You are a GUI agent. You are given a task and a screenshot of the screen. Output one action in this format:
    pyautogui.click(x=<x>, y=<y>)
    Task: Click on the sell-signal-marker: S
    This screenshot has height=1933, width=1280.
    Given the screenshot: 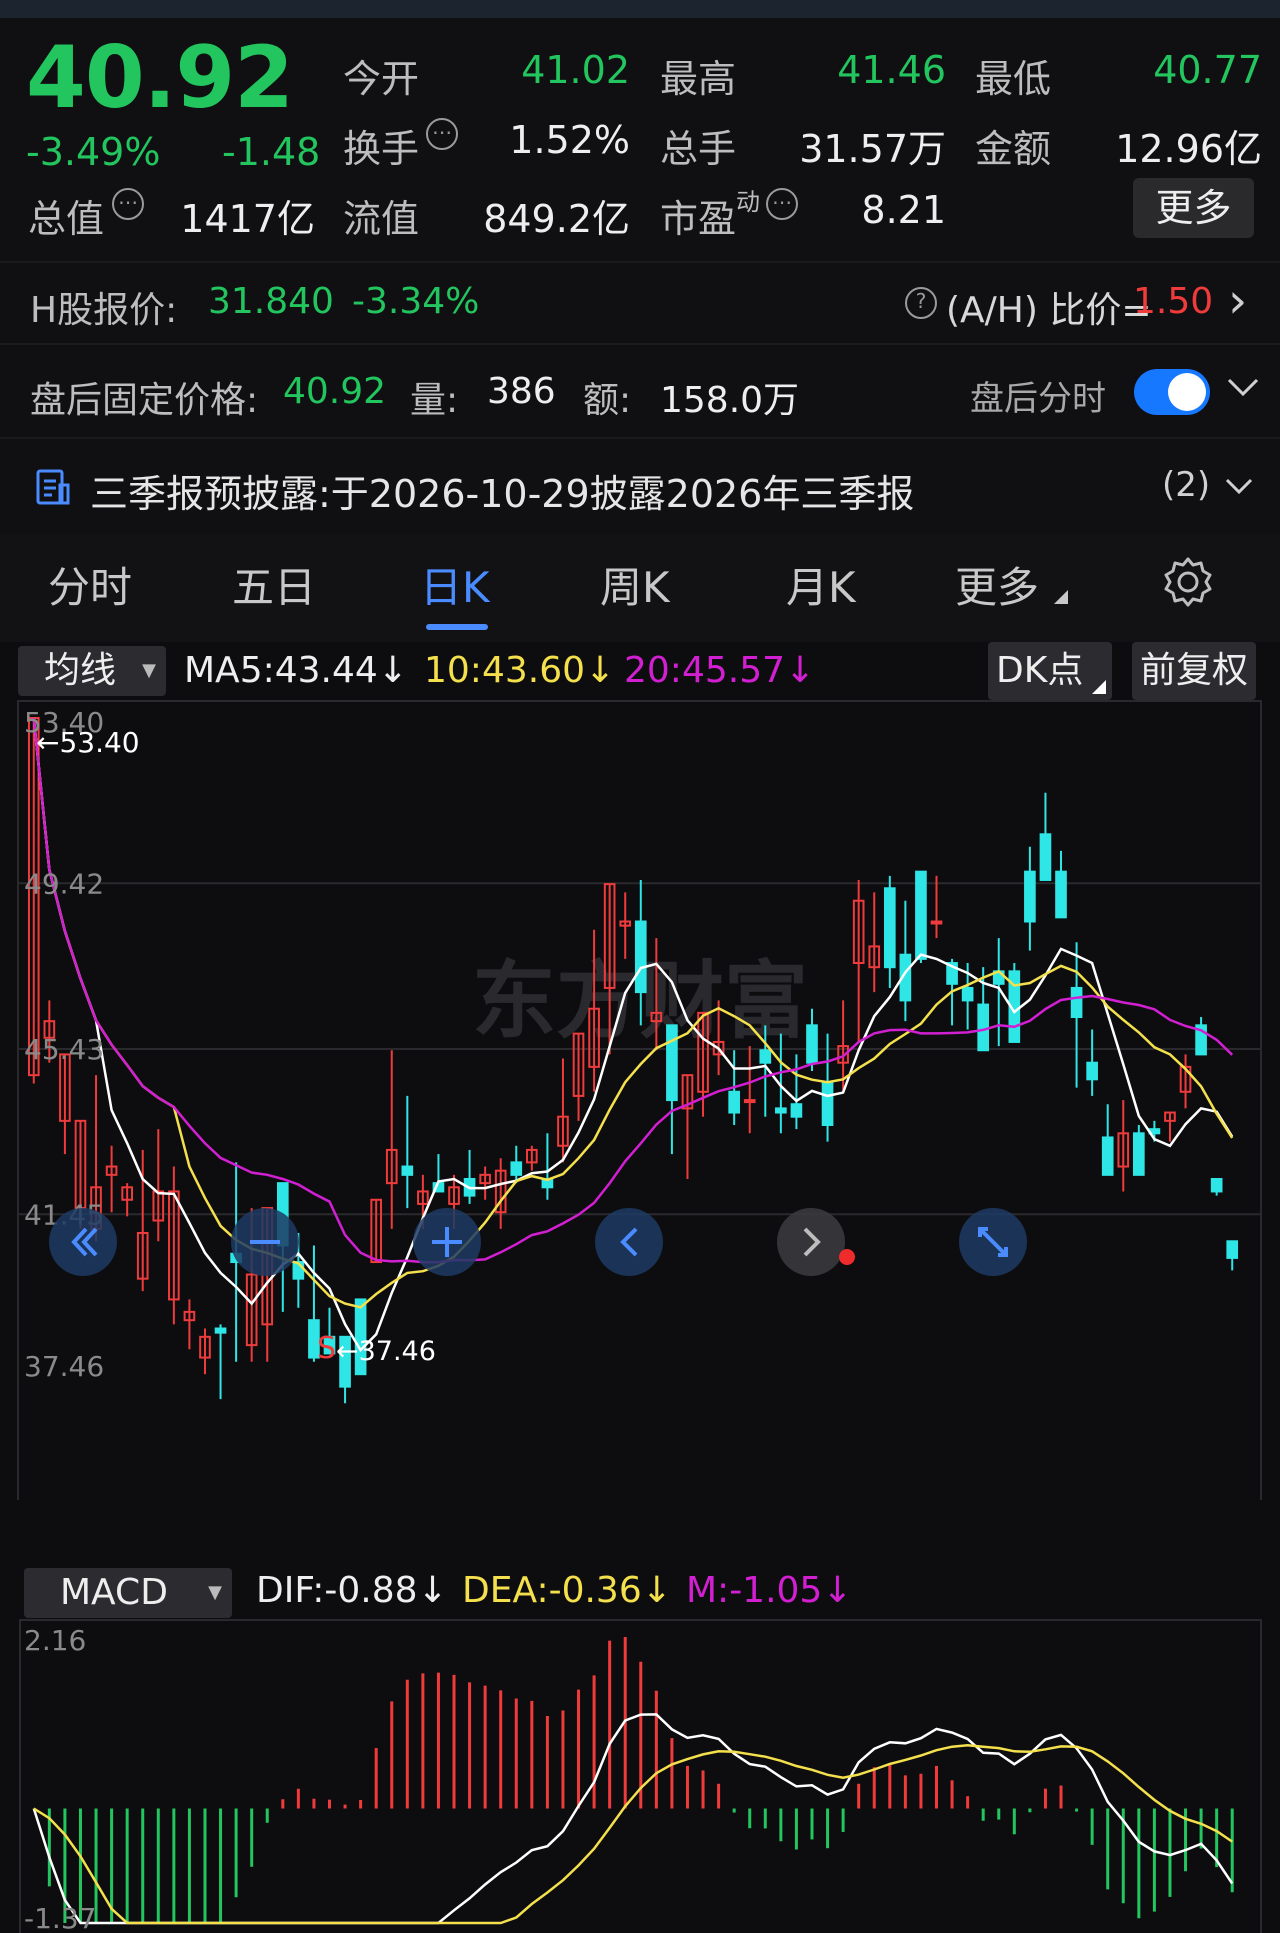 What is the action you would take?
    pyautogui.click(x=326, y=1348)
    